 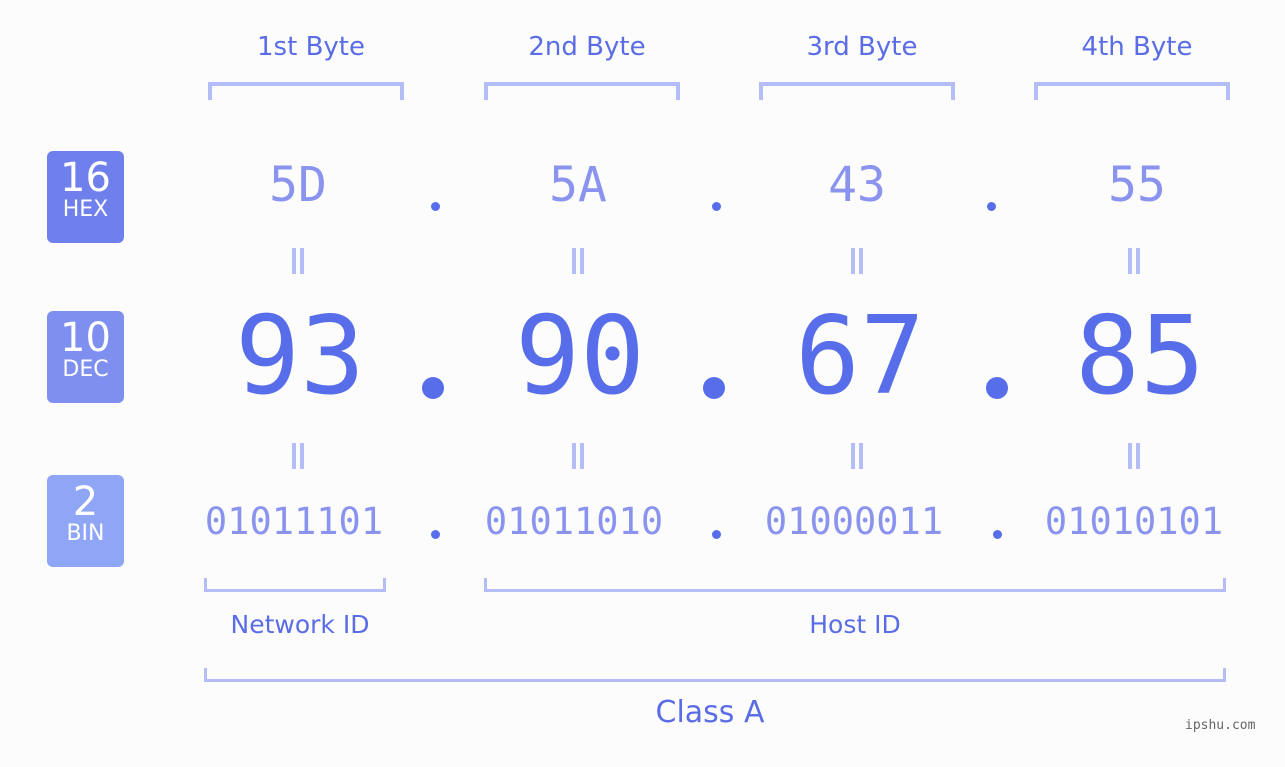 What do you see at coordinates (85, 338) in the screenshot?
I see `dec-badge-base: 10` at bounding box center [85, 338].